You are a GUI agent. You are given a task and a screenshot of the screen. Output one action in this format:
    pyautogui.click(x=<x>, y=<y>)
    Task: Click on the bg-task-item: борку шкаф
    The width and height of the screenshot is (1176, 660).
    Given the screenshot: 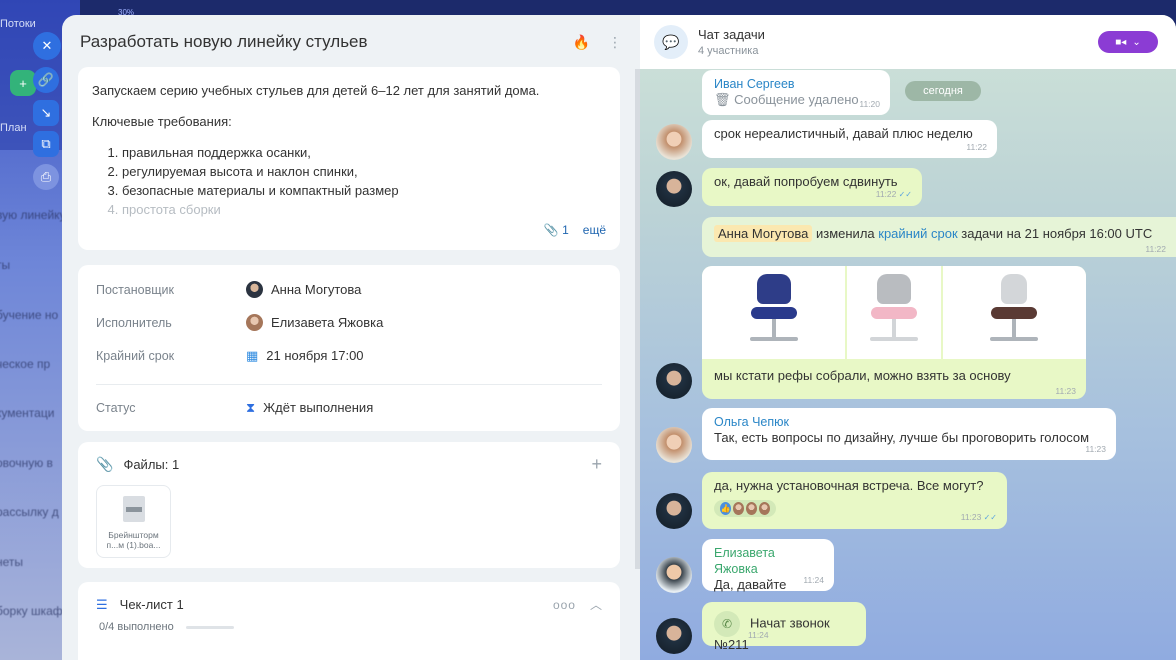 What is the action you would take?
    pyautogui.click(x=31, y=611)
    